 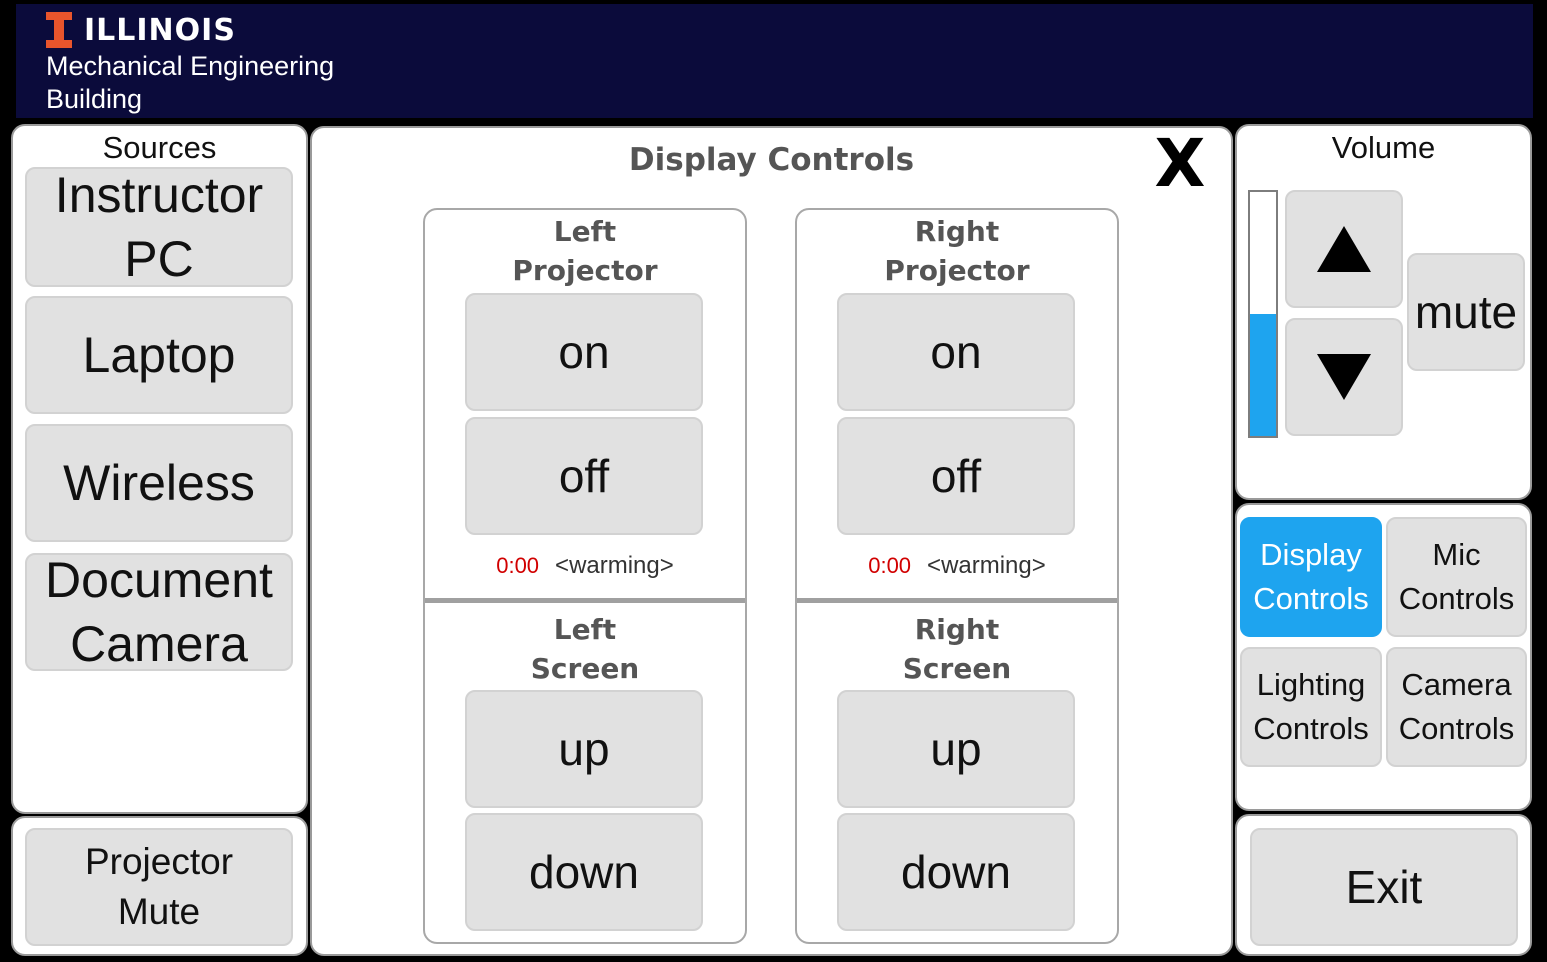 I want to click on right-projector-on-button: on, so click(x=956, y=352).